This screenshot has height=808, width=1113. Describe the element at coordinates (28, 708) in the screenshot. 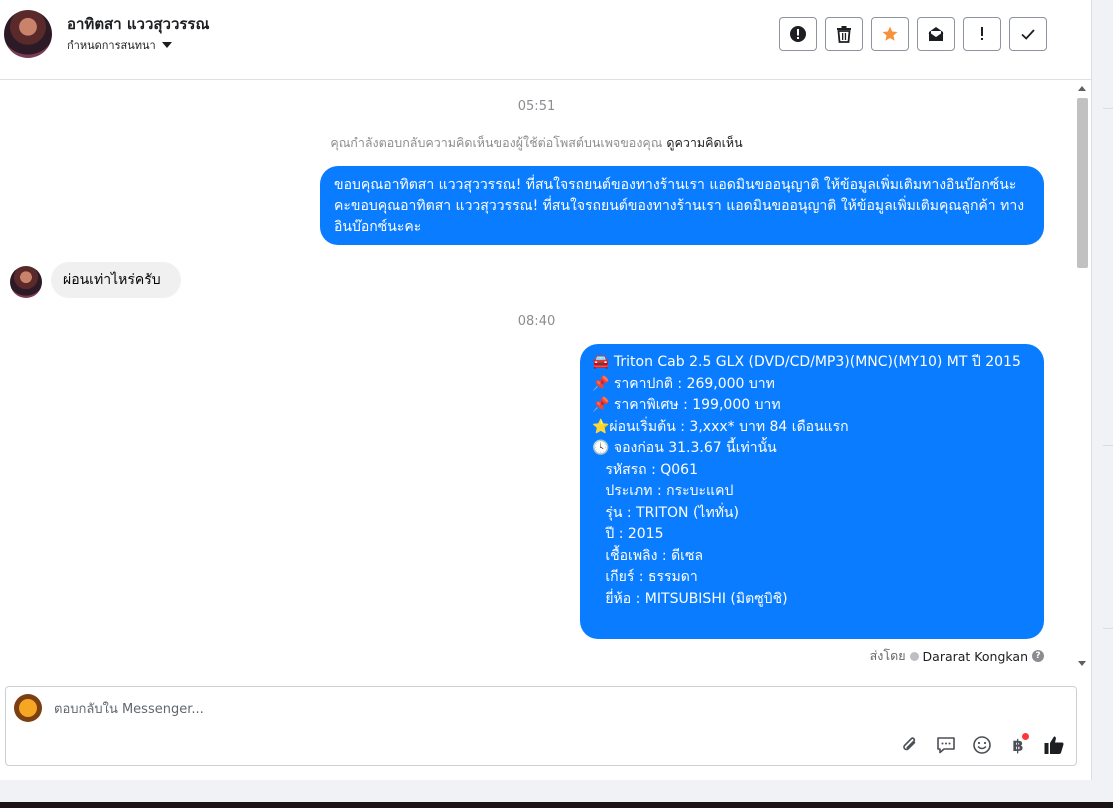

I see `page-avatar` at that location.